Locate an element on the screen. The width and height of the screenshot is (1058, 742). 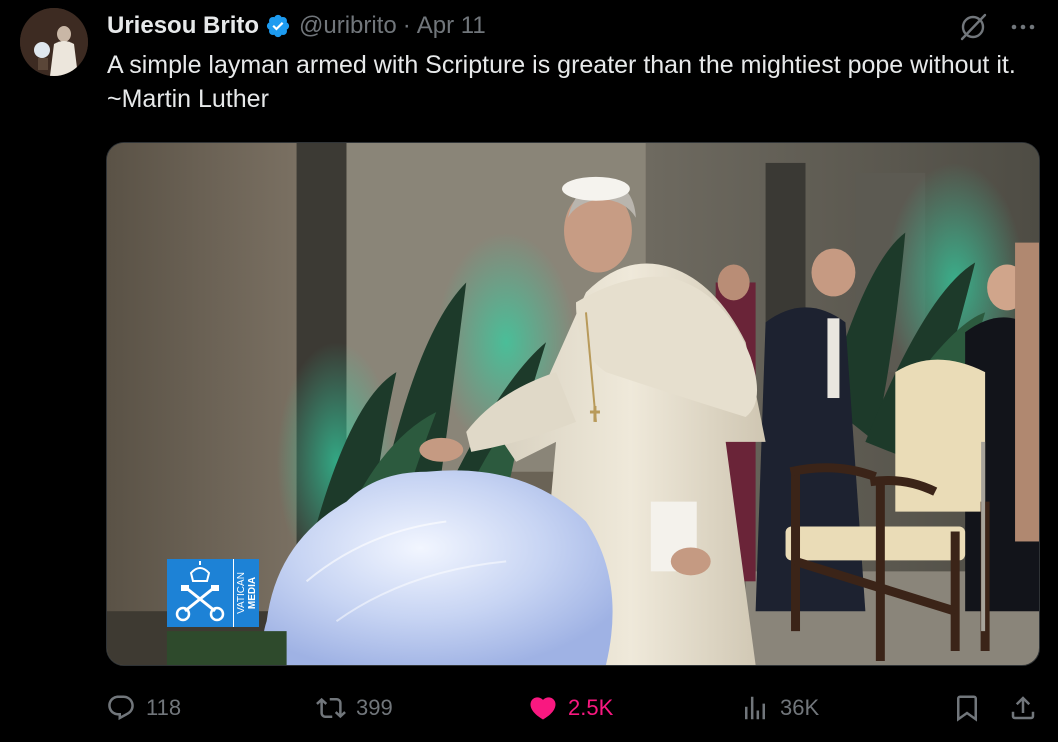
like-button: 2.5K is located at coordinates (570, 708).